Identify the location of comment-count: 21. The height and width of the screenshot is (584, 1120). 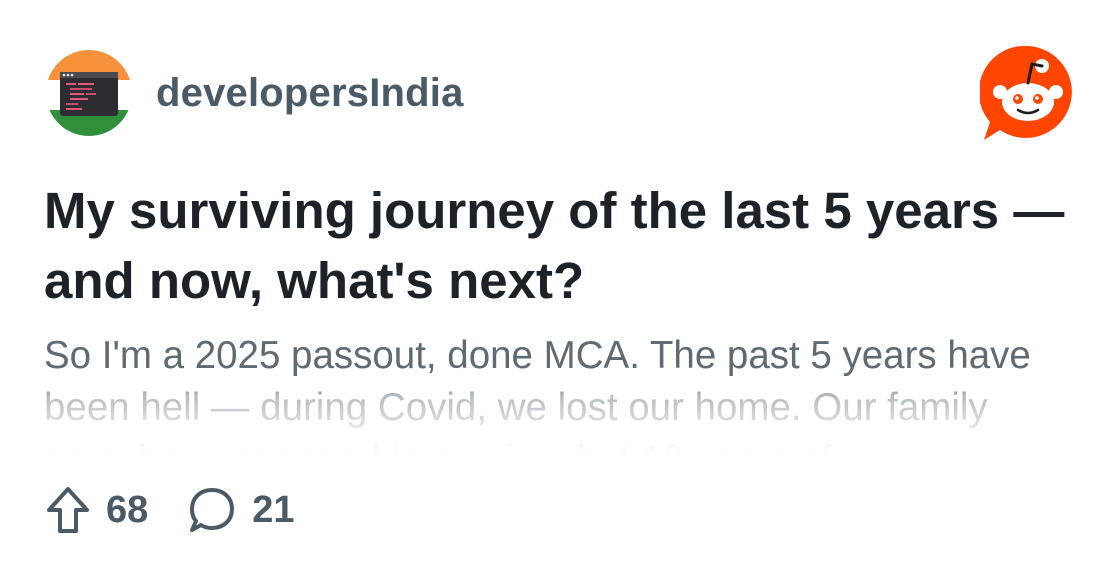
(273, 509).